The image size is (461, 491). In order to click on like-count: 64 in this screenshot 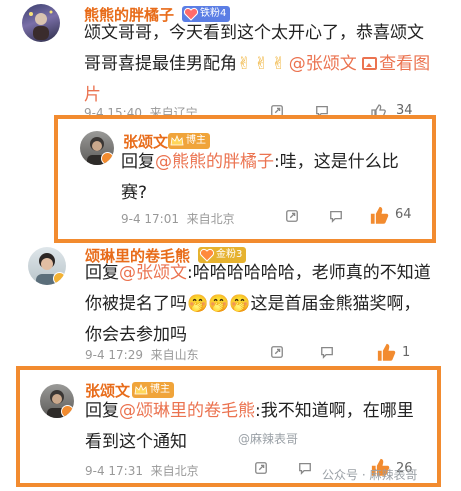, I will do `click(403, 214)`.